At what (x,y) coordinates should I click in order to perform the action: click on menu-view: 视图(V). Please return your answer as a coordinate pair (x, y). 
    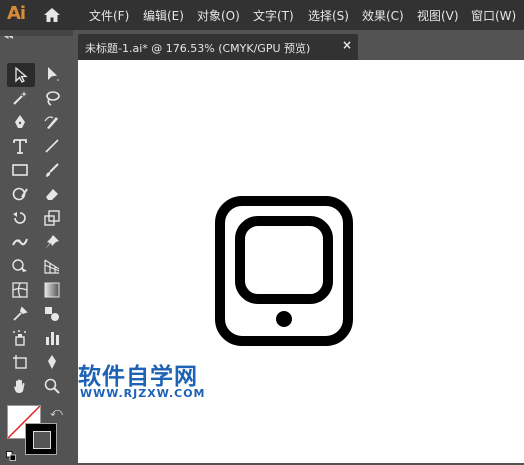
    Looking at the image, I should click on (438, 15).